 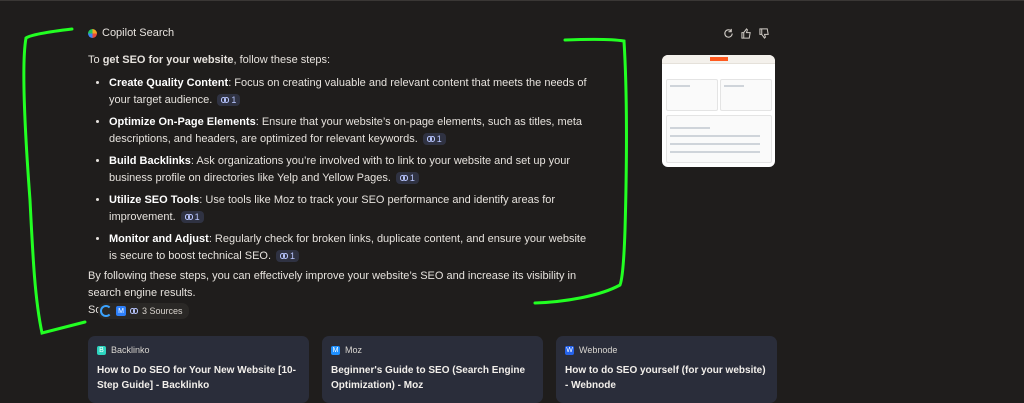 I want to click on copilot-logo-icon, so click(x=92, y=33).